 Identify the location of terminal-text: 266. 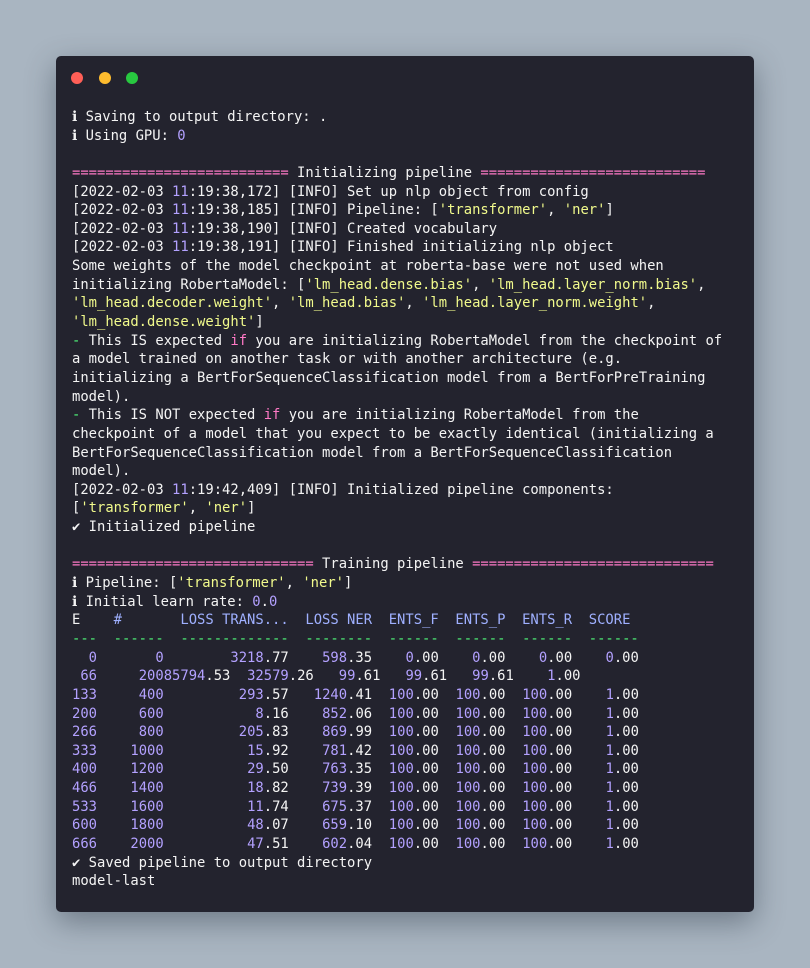
(85, 732).